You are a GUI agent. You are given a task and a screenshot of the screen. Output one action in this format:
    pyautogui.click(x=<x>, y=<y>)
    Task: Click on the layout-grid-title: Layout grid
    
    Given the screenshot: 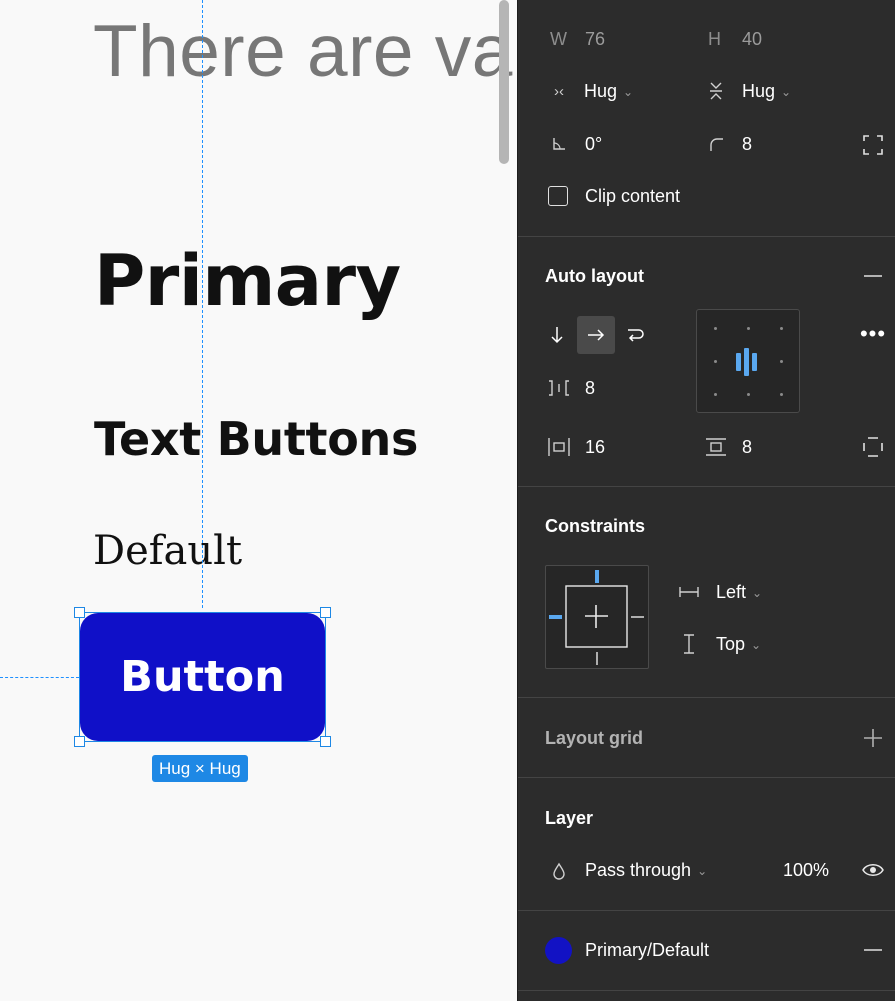 What is the action you would take?
    pyautogui.click(x=594, y=738)
    